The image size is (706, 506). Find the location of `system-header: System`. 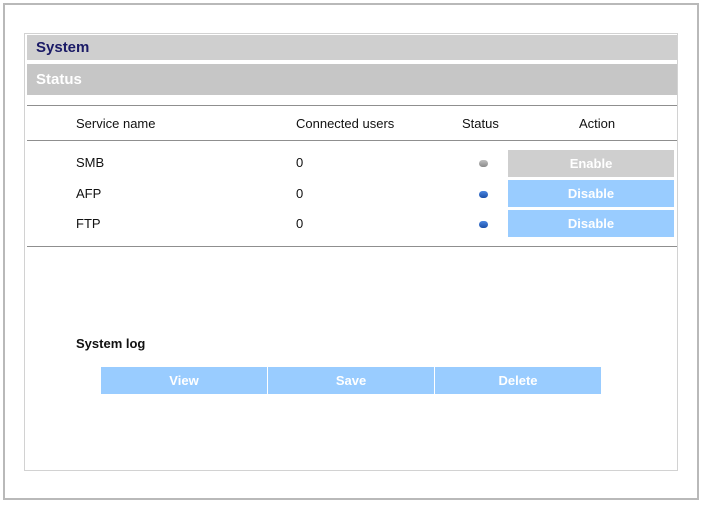

system-header: System is located at coordinates (352, 47).